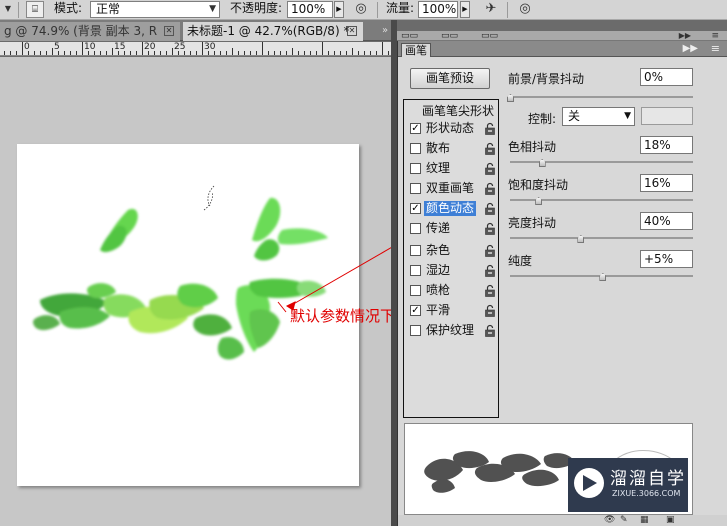 The width and height of the screenshot is (727, 526). Describe the element at coordinates (601, 239) in the screenshot. I see `brightness-jitter-slider` at that location.